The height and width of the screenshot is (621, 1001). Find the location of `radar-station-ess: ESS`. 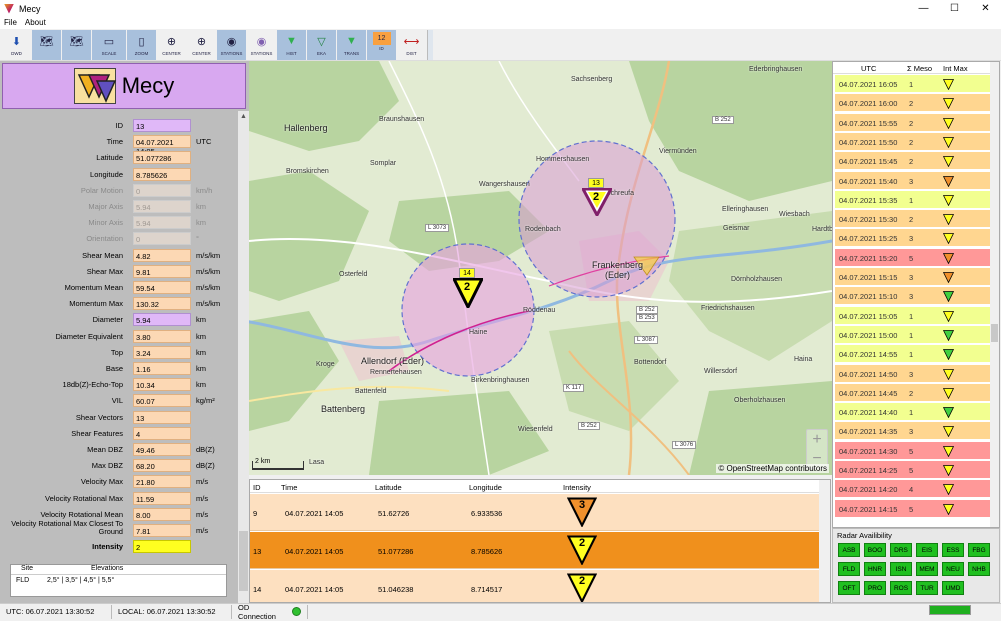

radar-station-ess: ESS is located at coordinates (953, 550).